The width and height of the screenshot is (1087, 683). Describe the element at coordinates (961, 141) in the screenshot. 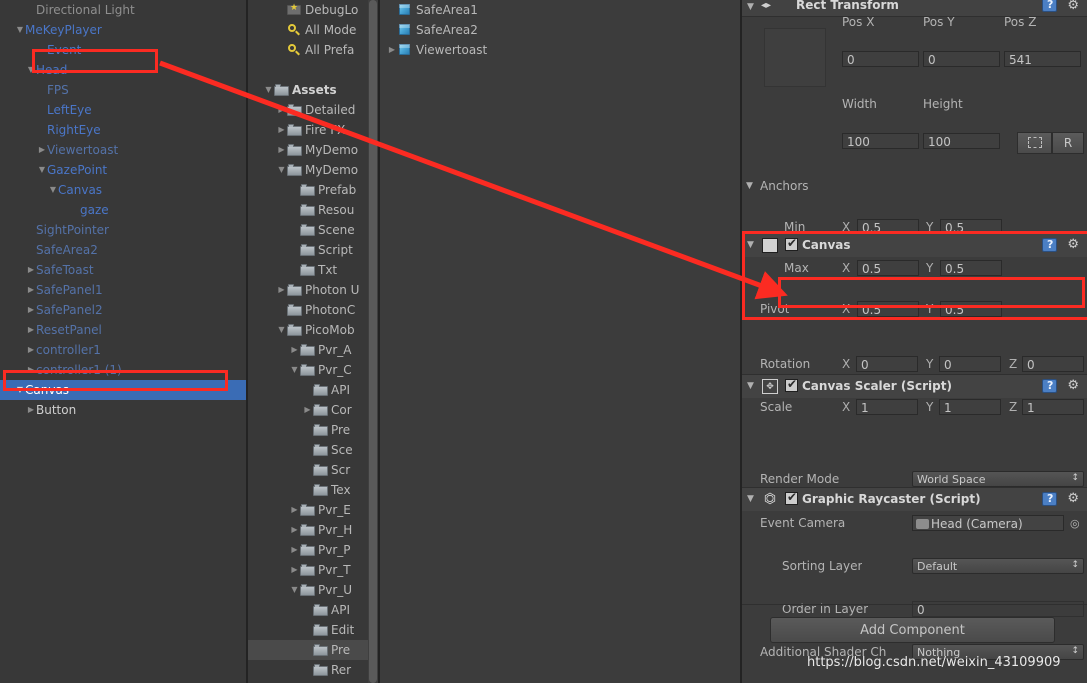

I see `height-field: 100` at that location.